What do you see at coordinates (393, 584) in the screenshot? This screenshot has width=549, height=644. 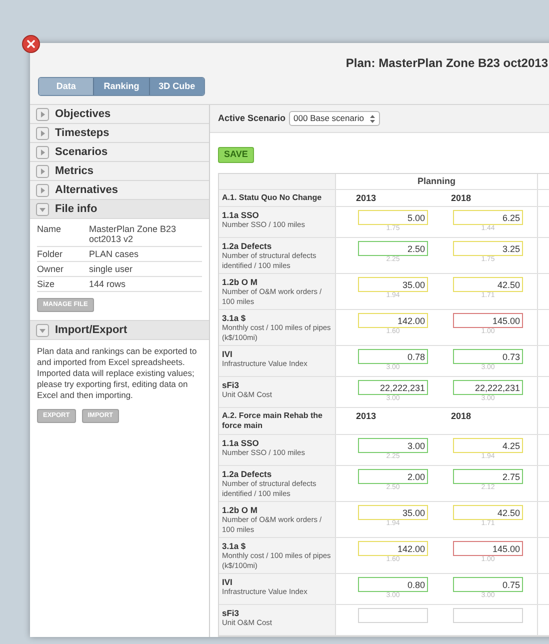 I see `value-field: 0.80` at bounding box center [393, 584].